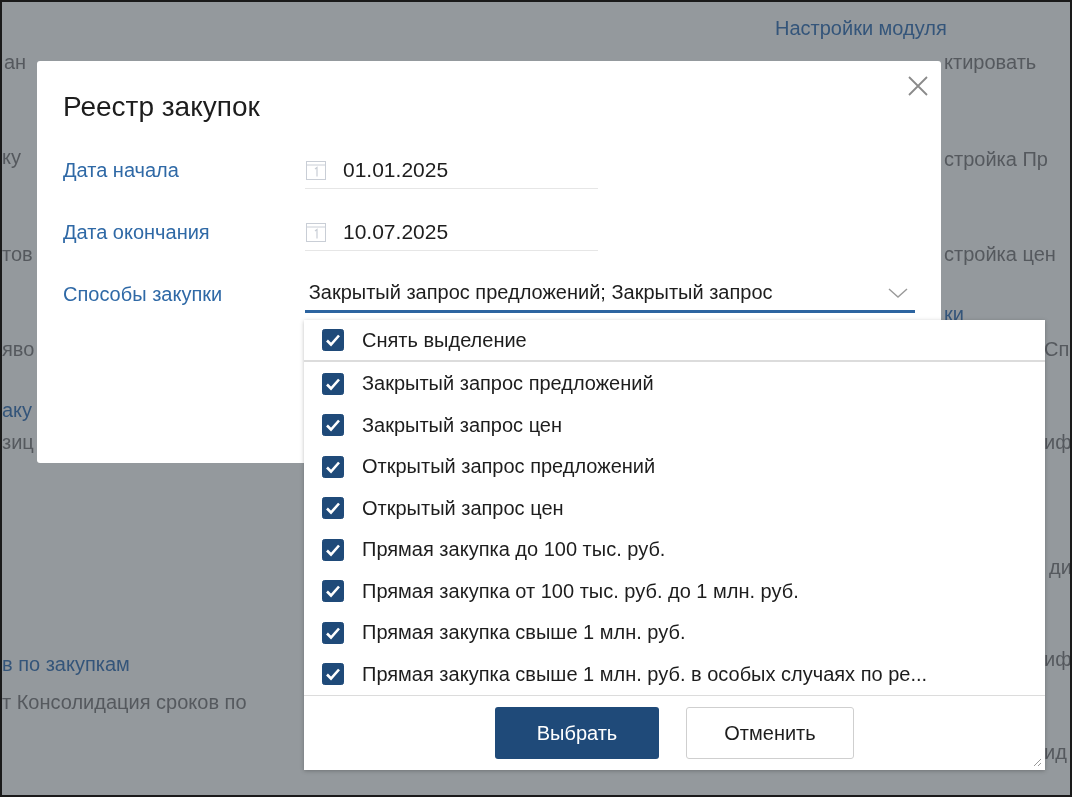  What do you see at coordinates (770, 733) in the screenshot?
I see `cancel-button: Отменить` at bounding box center [770, 733].